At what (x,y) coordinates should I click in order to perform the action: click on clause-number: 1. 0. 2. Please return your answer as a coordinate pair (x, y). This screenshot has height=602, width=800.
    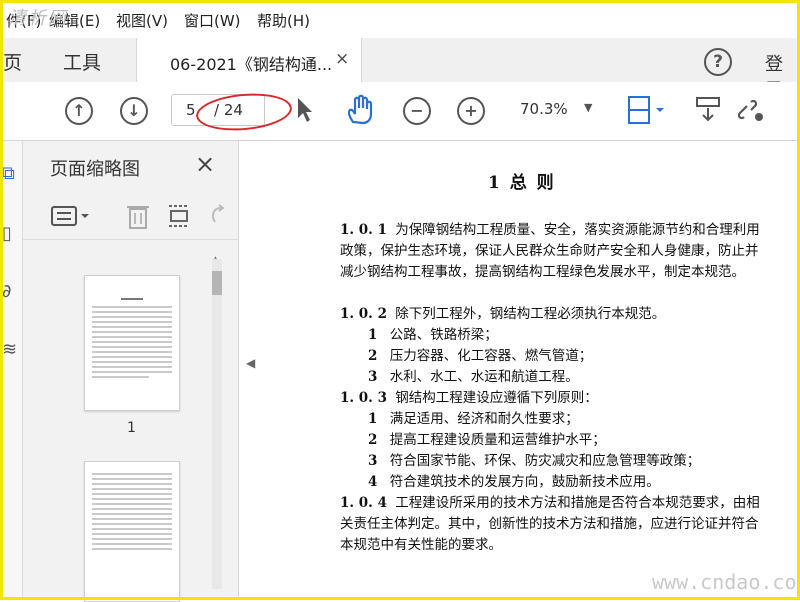
    Looking at the image, I should click on (363, 314).